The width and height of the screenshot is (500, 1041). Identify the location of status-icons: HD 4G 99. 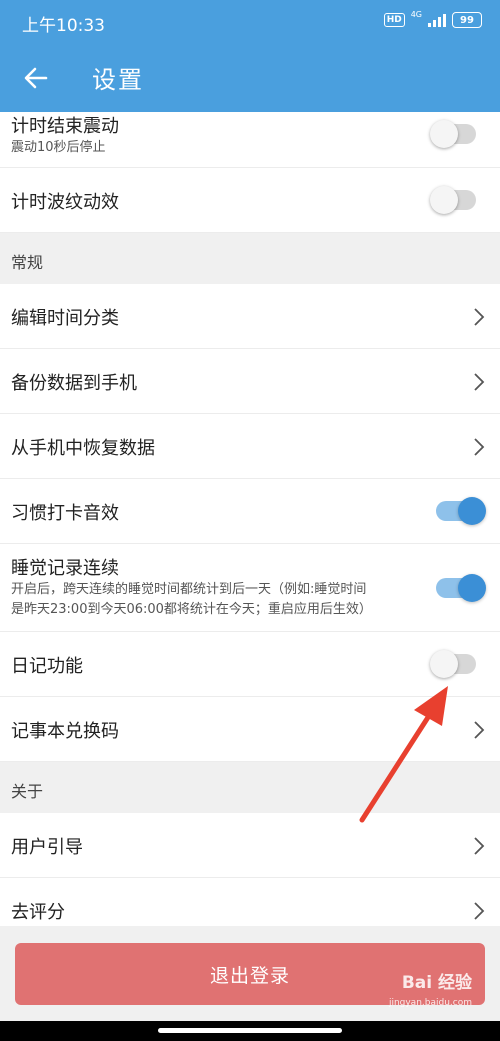
(432, 18).